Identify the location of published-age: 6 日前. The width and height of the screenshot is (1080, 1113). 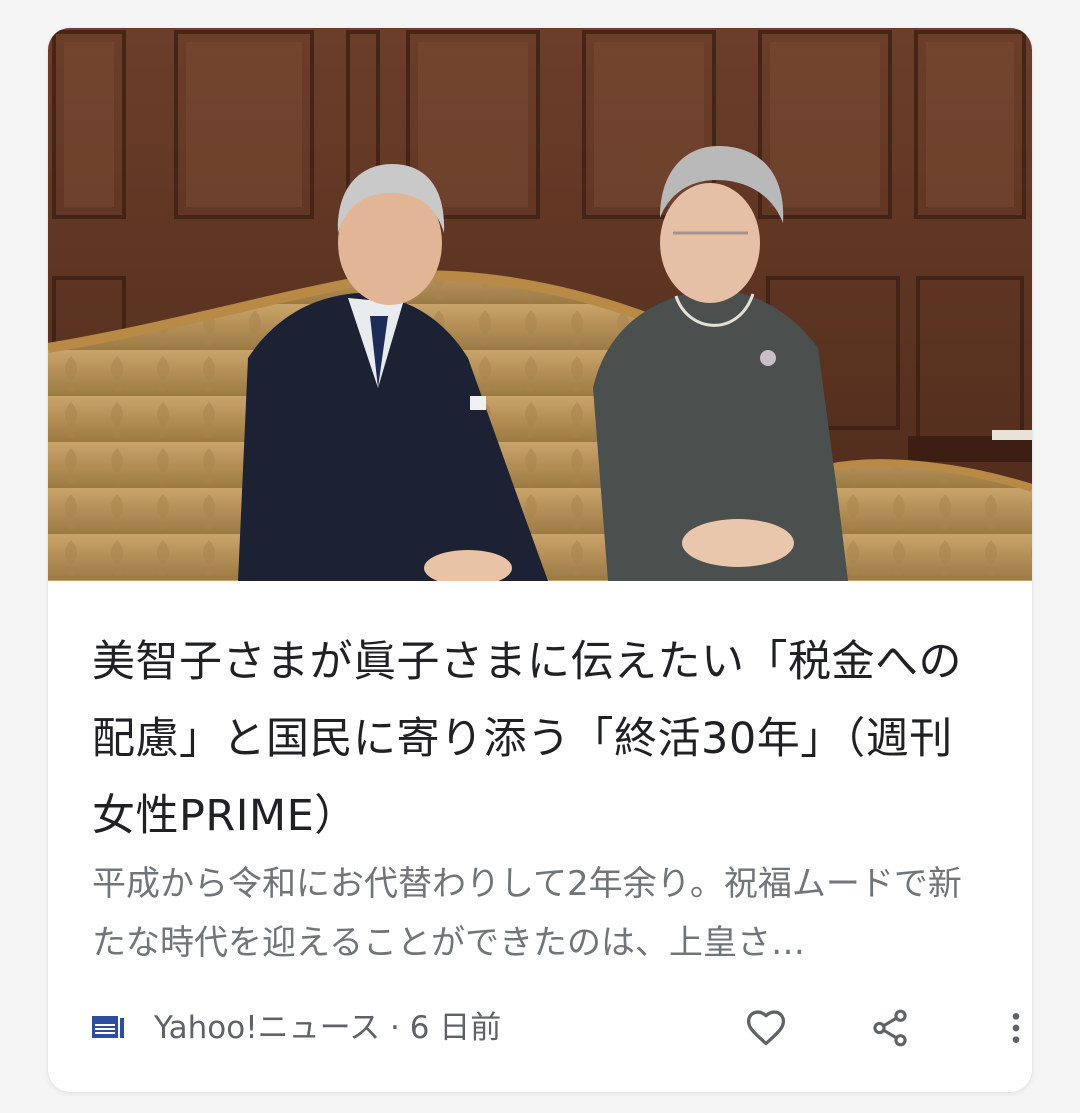
(455, 1028).